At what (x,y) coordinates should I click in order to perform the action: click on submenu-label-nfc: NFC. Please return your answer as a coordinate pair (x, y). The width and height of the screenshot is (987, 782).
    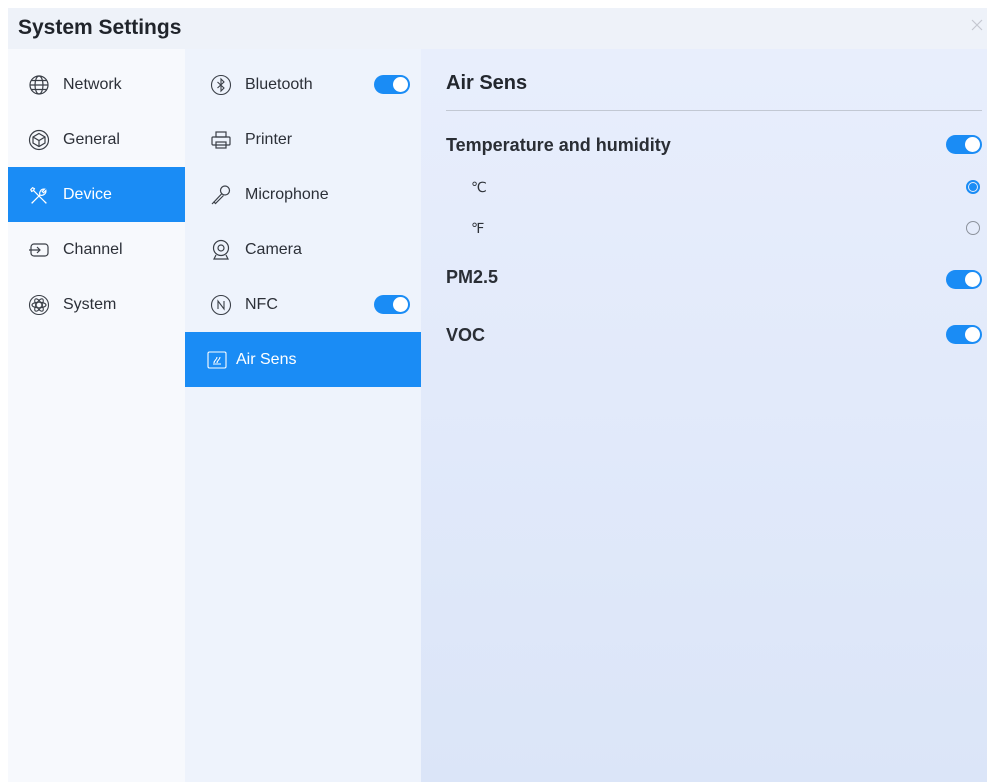
    Looking at the image, I should click on (261, 304).